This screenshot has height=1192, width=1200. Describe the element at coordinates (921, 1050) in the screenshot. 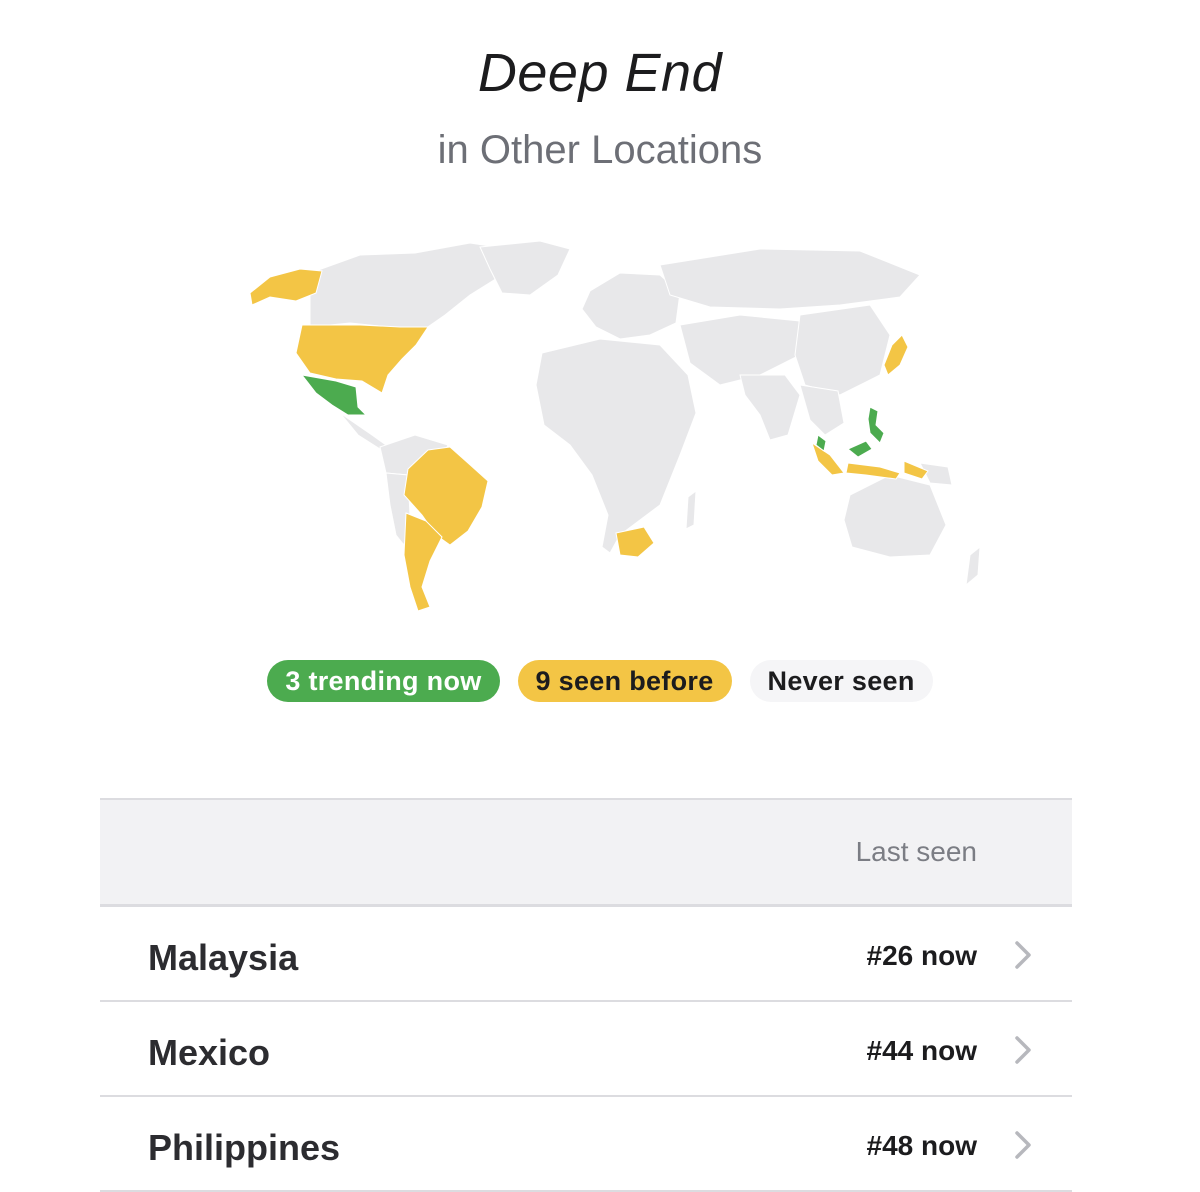

I see `last-seen-rank: #44 now` at that location.